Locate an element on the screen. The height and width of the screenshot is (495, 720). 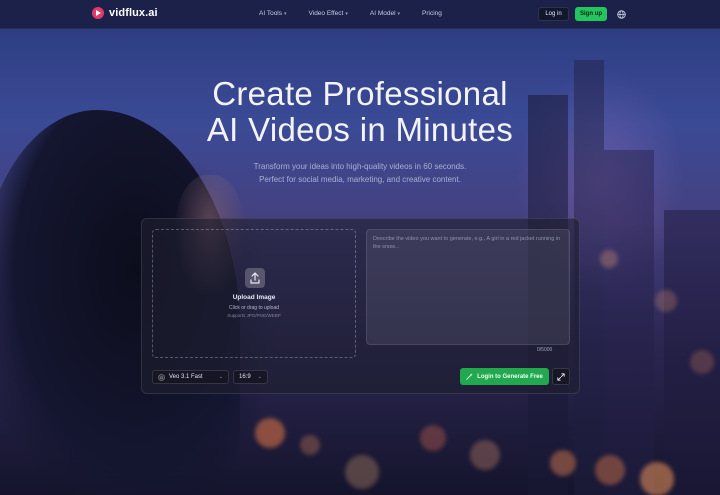
play-logo-icon is located at coordinates (98, 13).